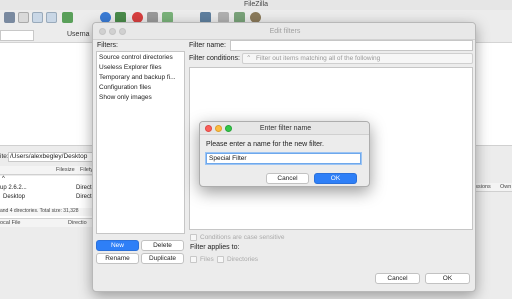  I want to click on username-label: Userna, so click(78, 34).